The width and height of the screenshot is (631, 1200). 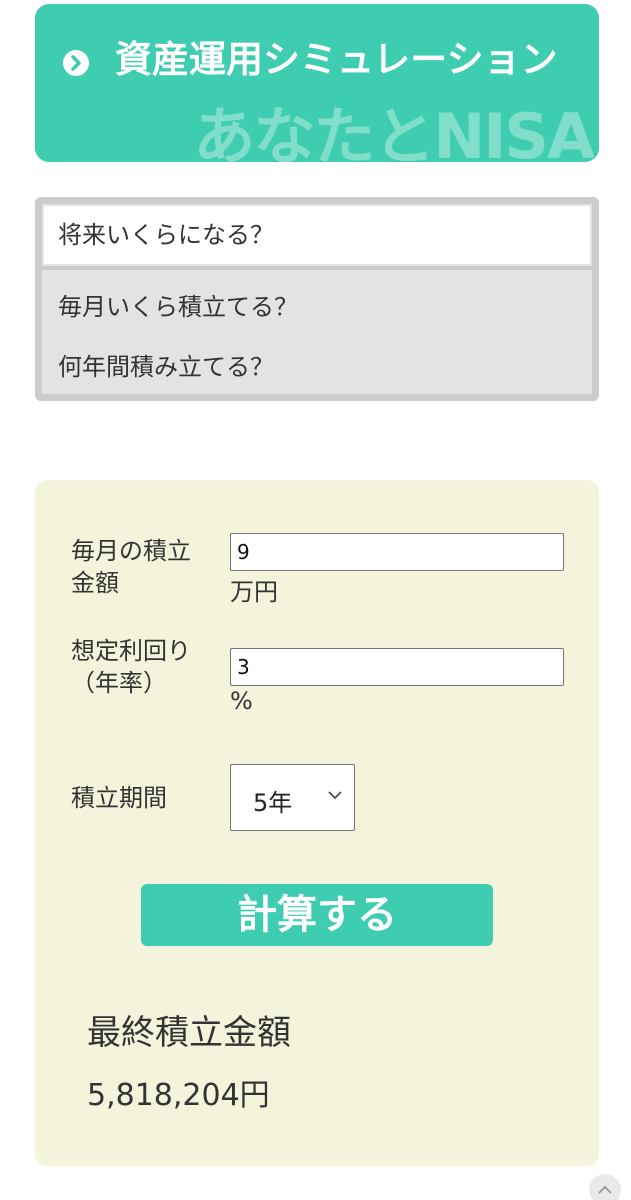 What do you see at coordinates (605, 1189) in the screenshot?
I see `chevron-up-icon` at bounding box center [605, 1189].